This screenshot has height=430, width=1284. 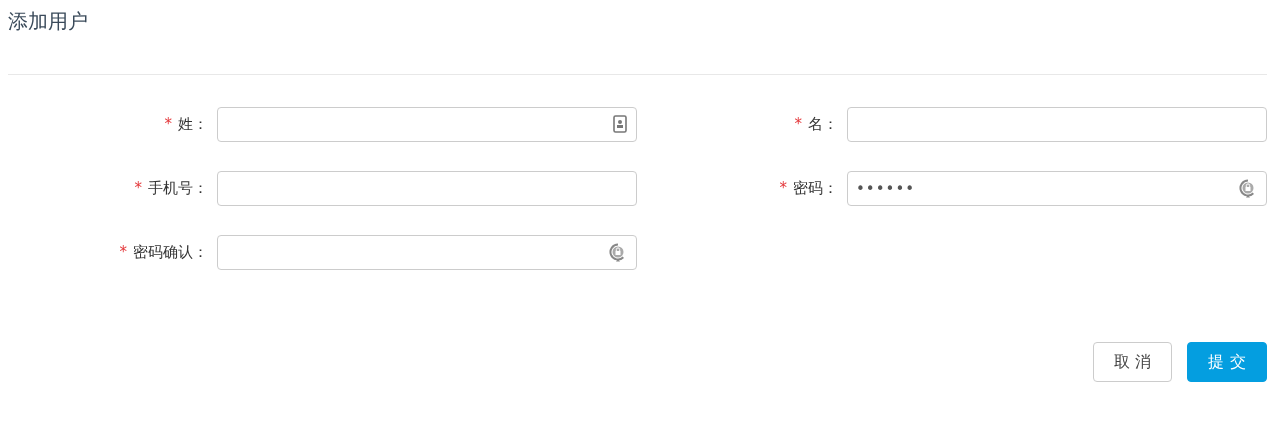 What do you see at coordinates (48, 21) in the screenshot?
I see `page-title: 添加用户` at bounding box center [48, 21].